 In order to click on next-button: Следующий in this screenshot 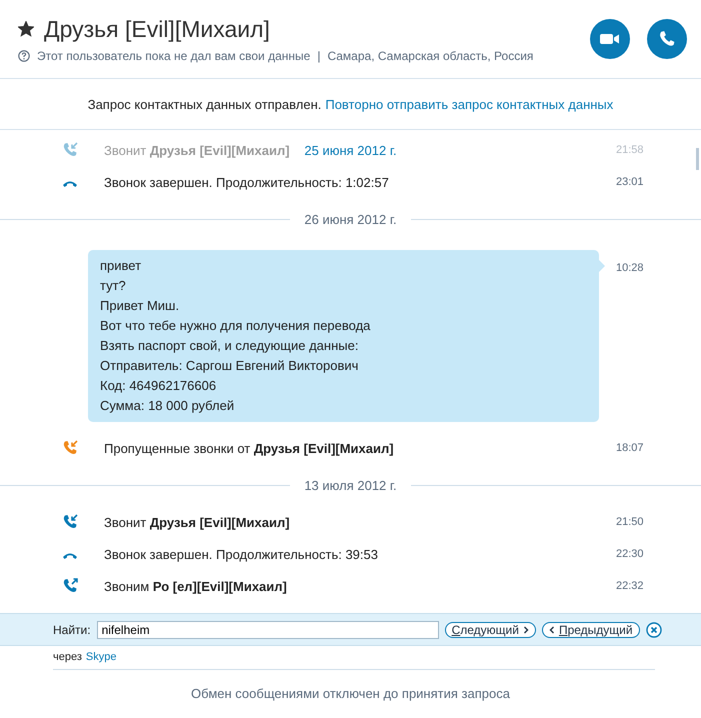, I will do `click(490, 630)`.